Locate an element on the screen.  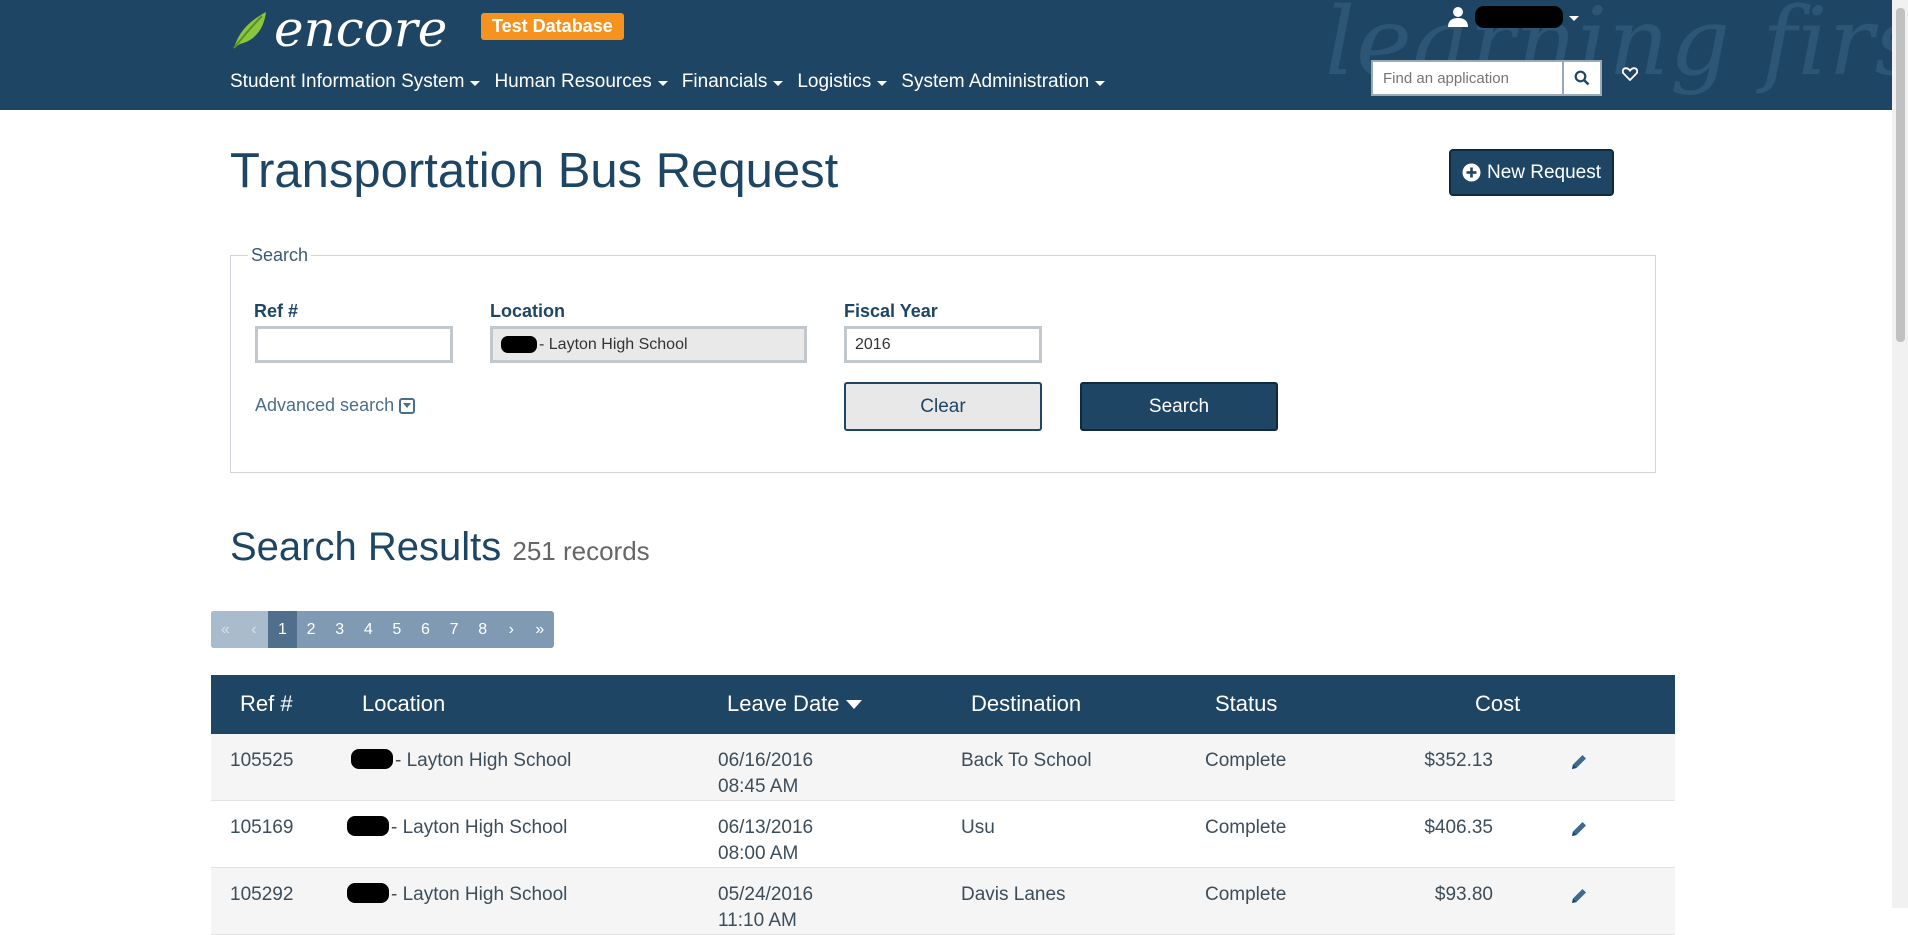
nav-human-resources: Human Resources is located at coordinates (581, 82).